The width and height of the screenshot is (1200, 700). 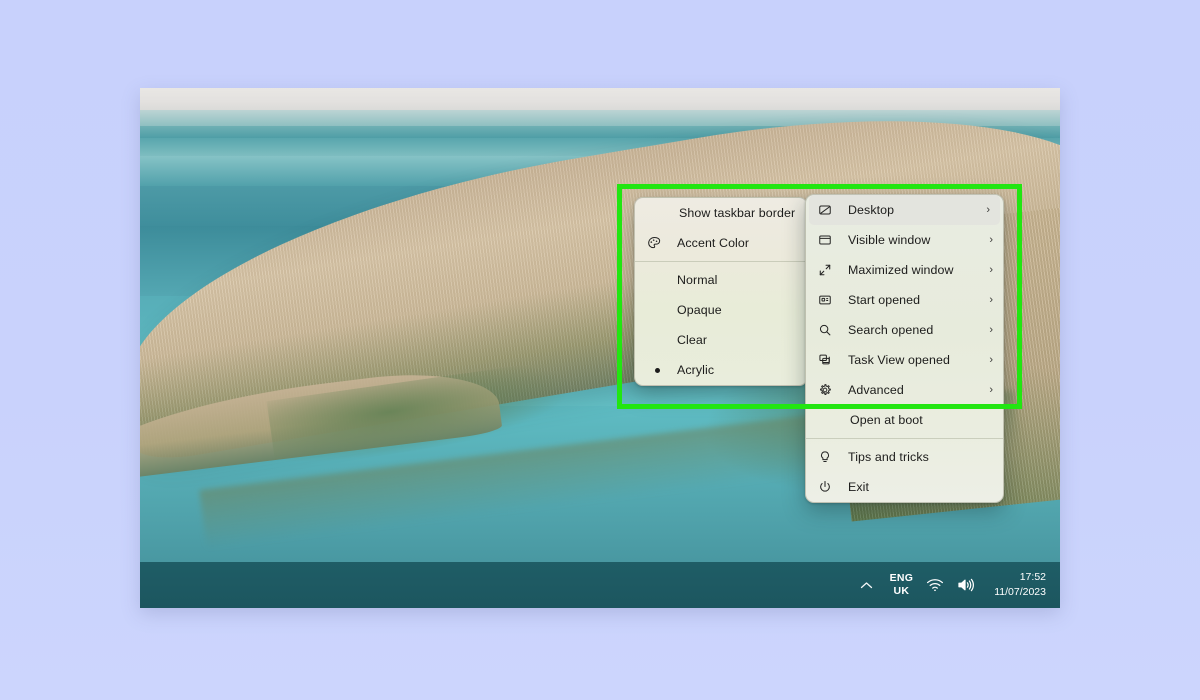 I want to click on palette-icon, so click(x=657, y=243).